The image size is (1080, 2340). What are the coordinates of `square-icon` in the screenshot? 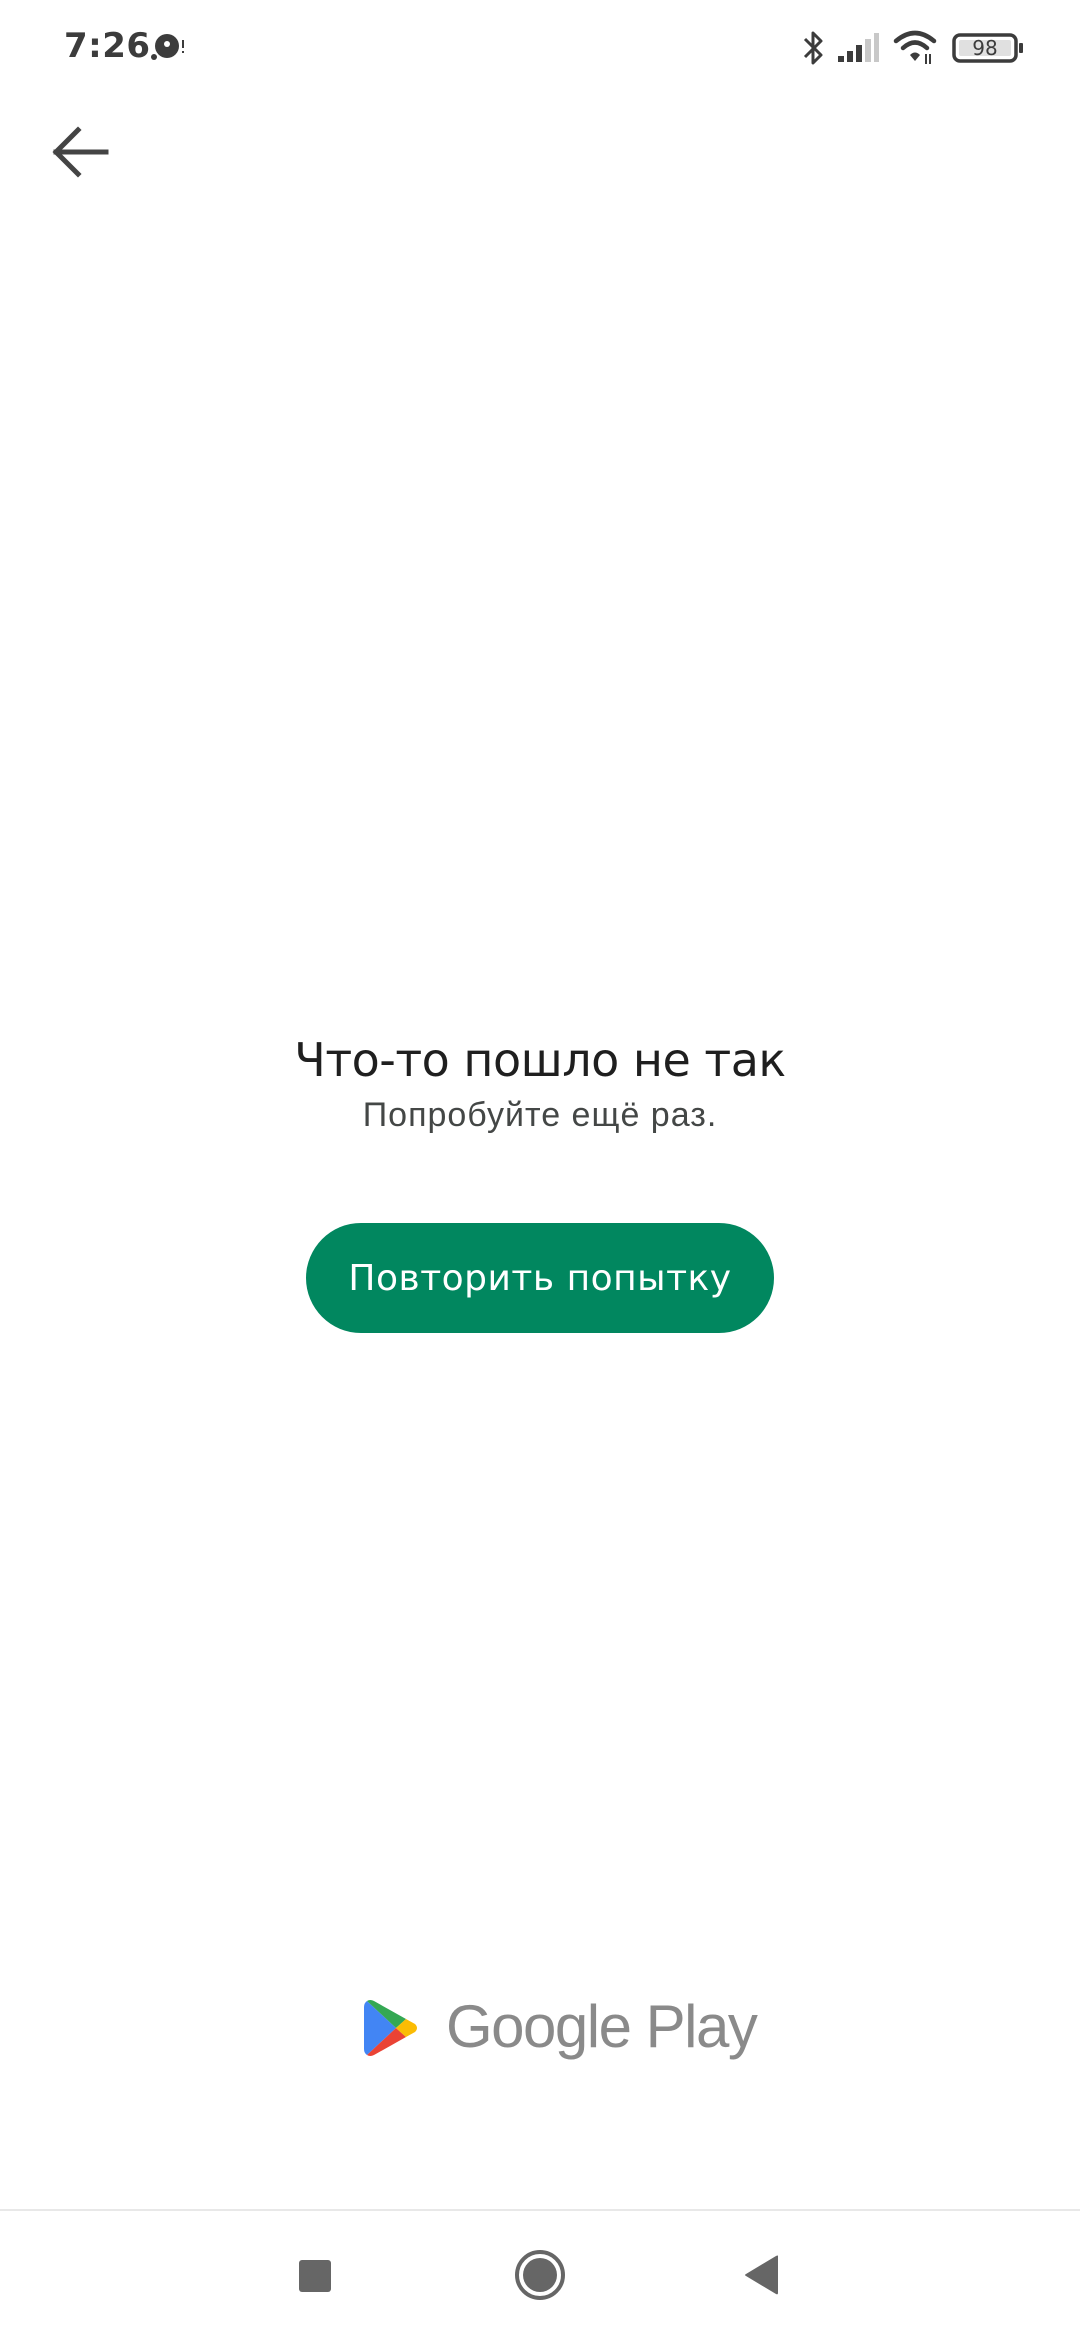 It's located at (315, 2276).